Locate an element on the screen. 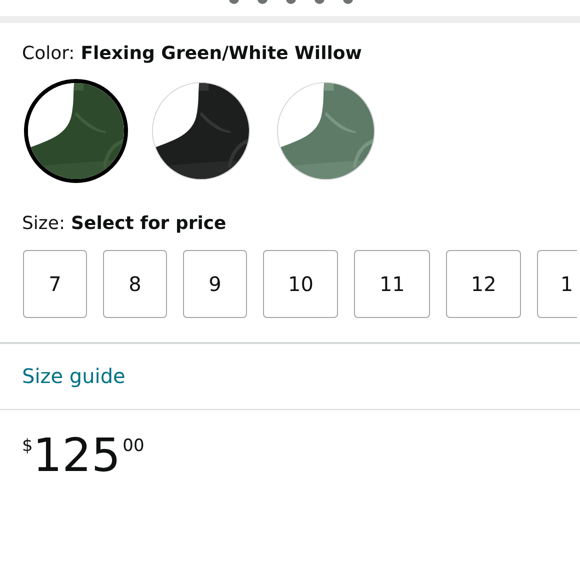 The width and height of the screenshot is (580, 580). price-whole: 125 is located at coordinates (76, 455).